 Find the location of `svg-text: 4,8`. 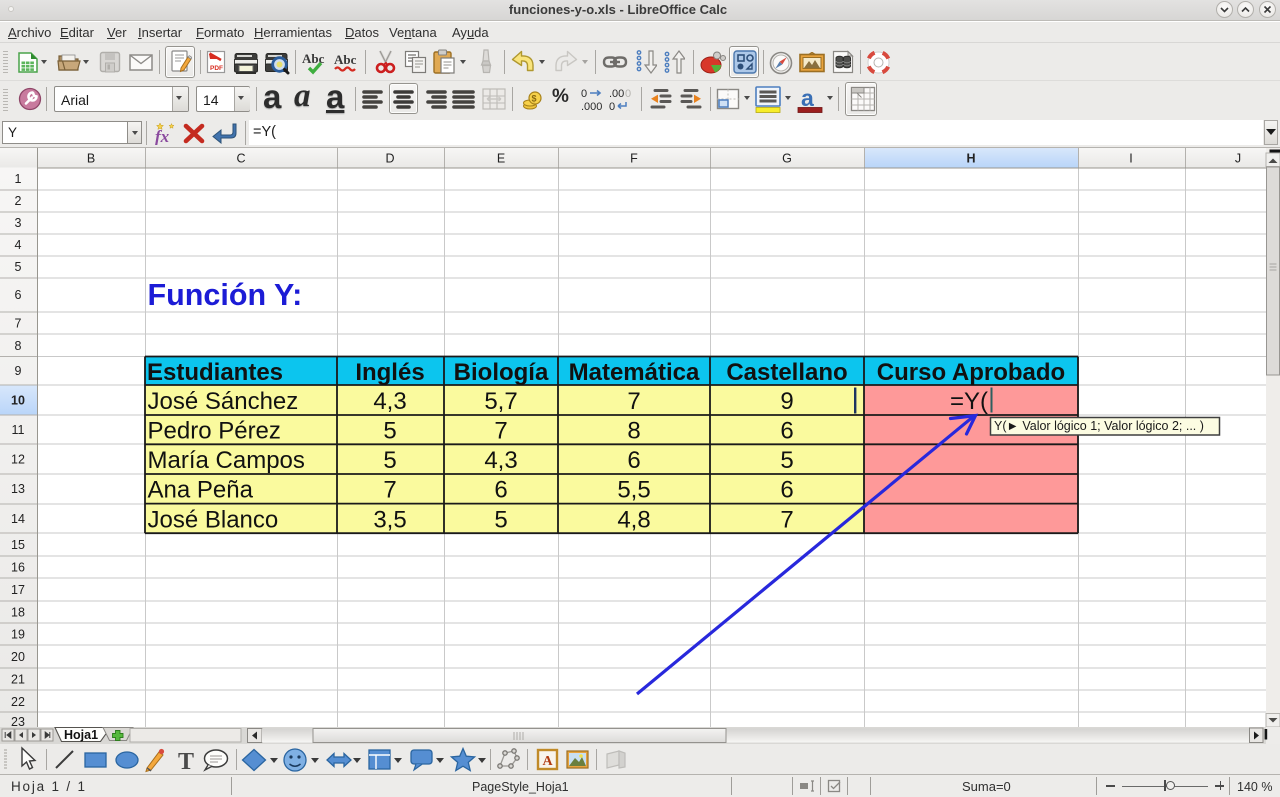

svg-text: 4,8 is located at coordinates (633, 519).